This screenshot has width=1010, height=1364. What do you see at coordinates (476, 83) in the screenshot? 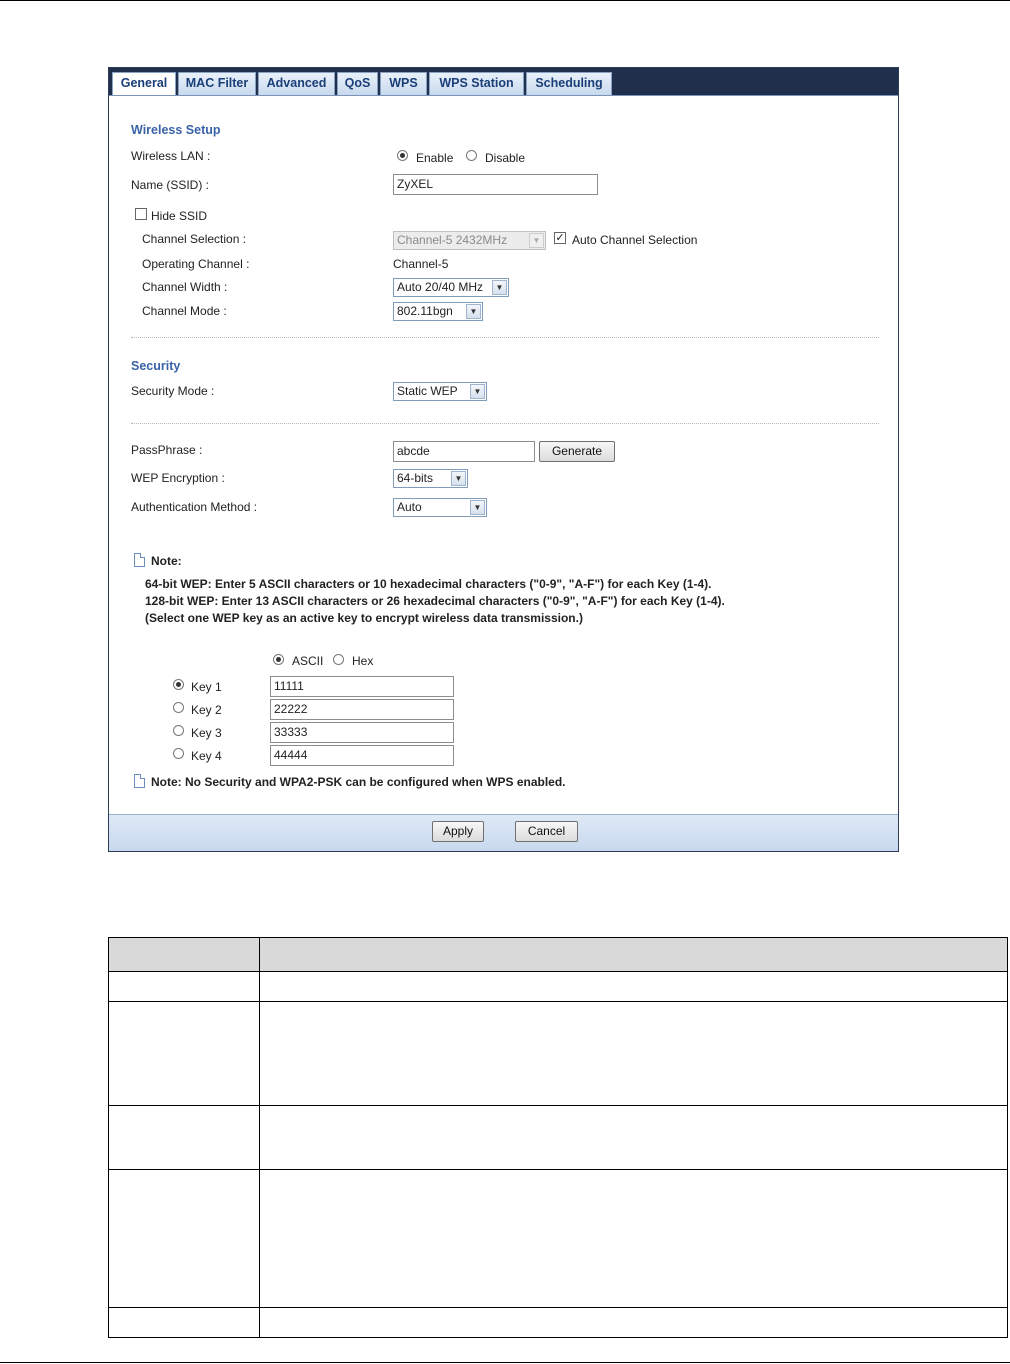
I see `tab-wps-station: WPS Station` at bounding box center [476, 83].